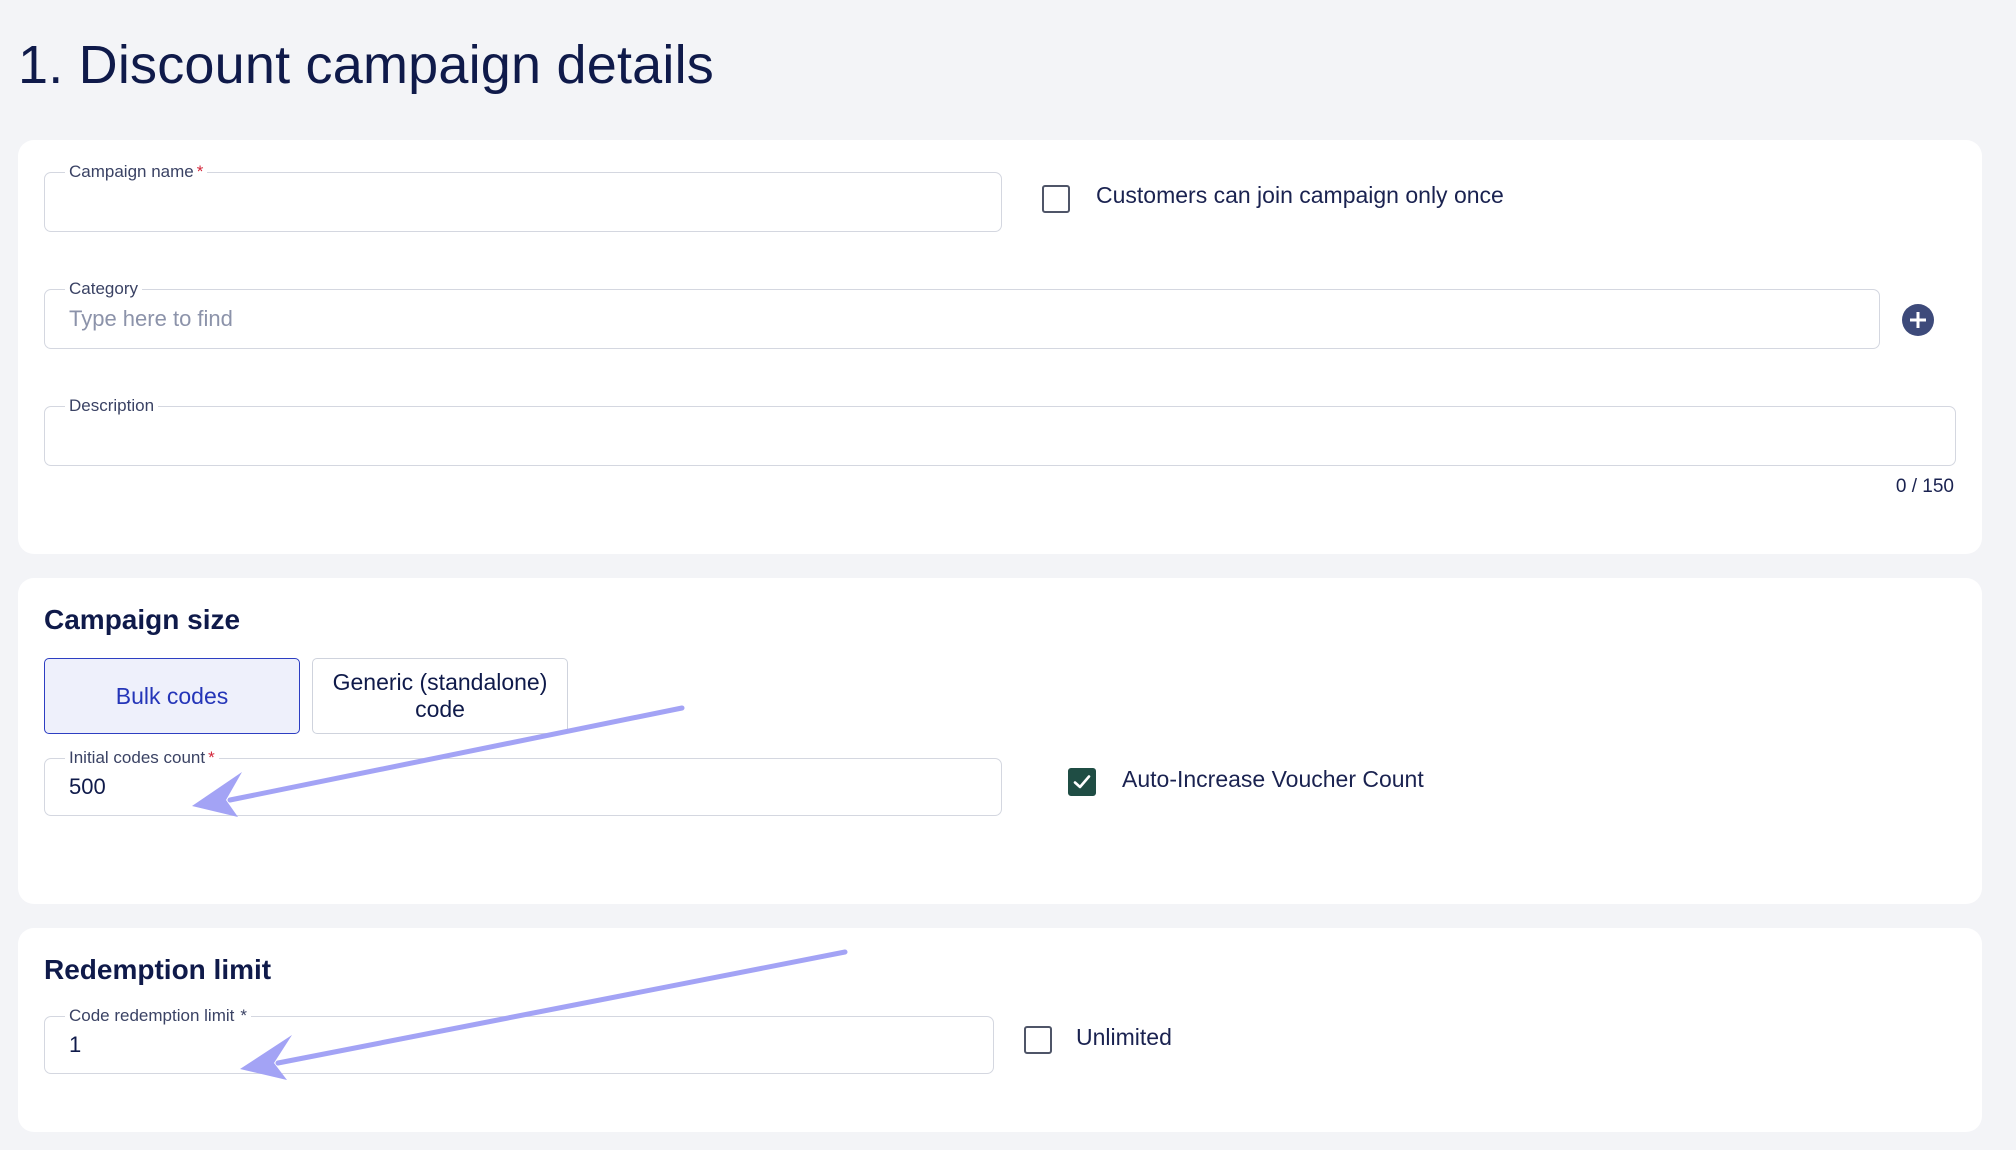 Image resolution: width=2016 pixels, height=1150 pixels. What do you see at coordinates (1924, 486) in the screenshot?
I see `description-counter: 0 / 150` at bounding box center [1924, 486].